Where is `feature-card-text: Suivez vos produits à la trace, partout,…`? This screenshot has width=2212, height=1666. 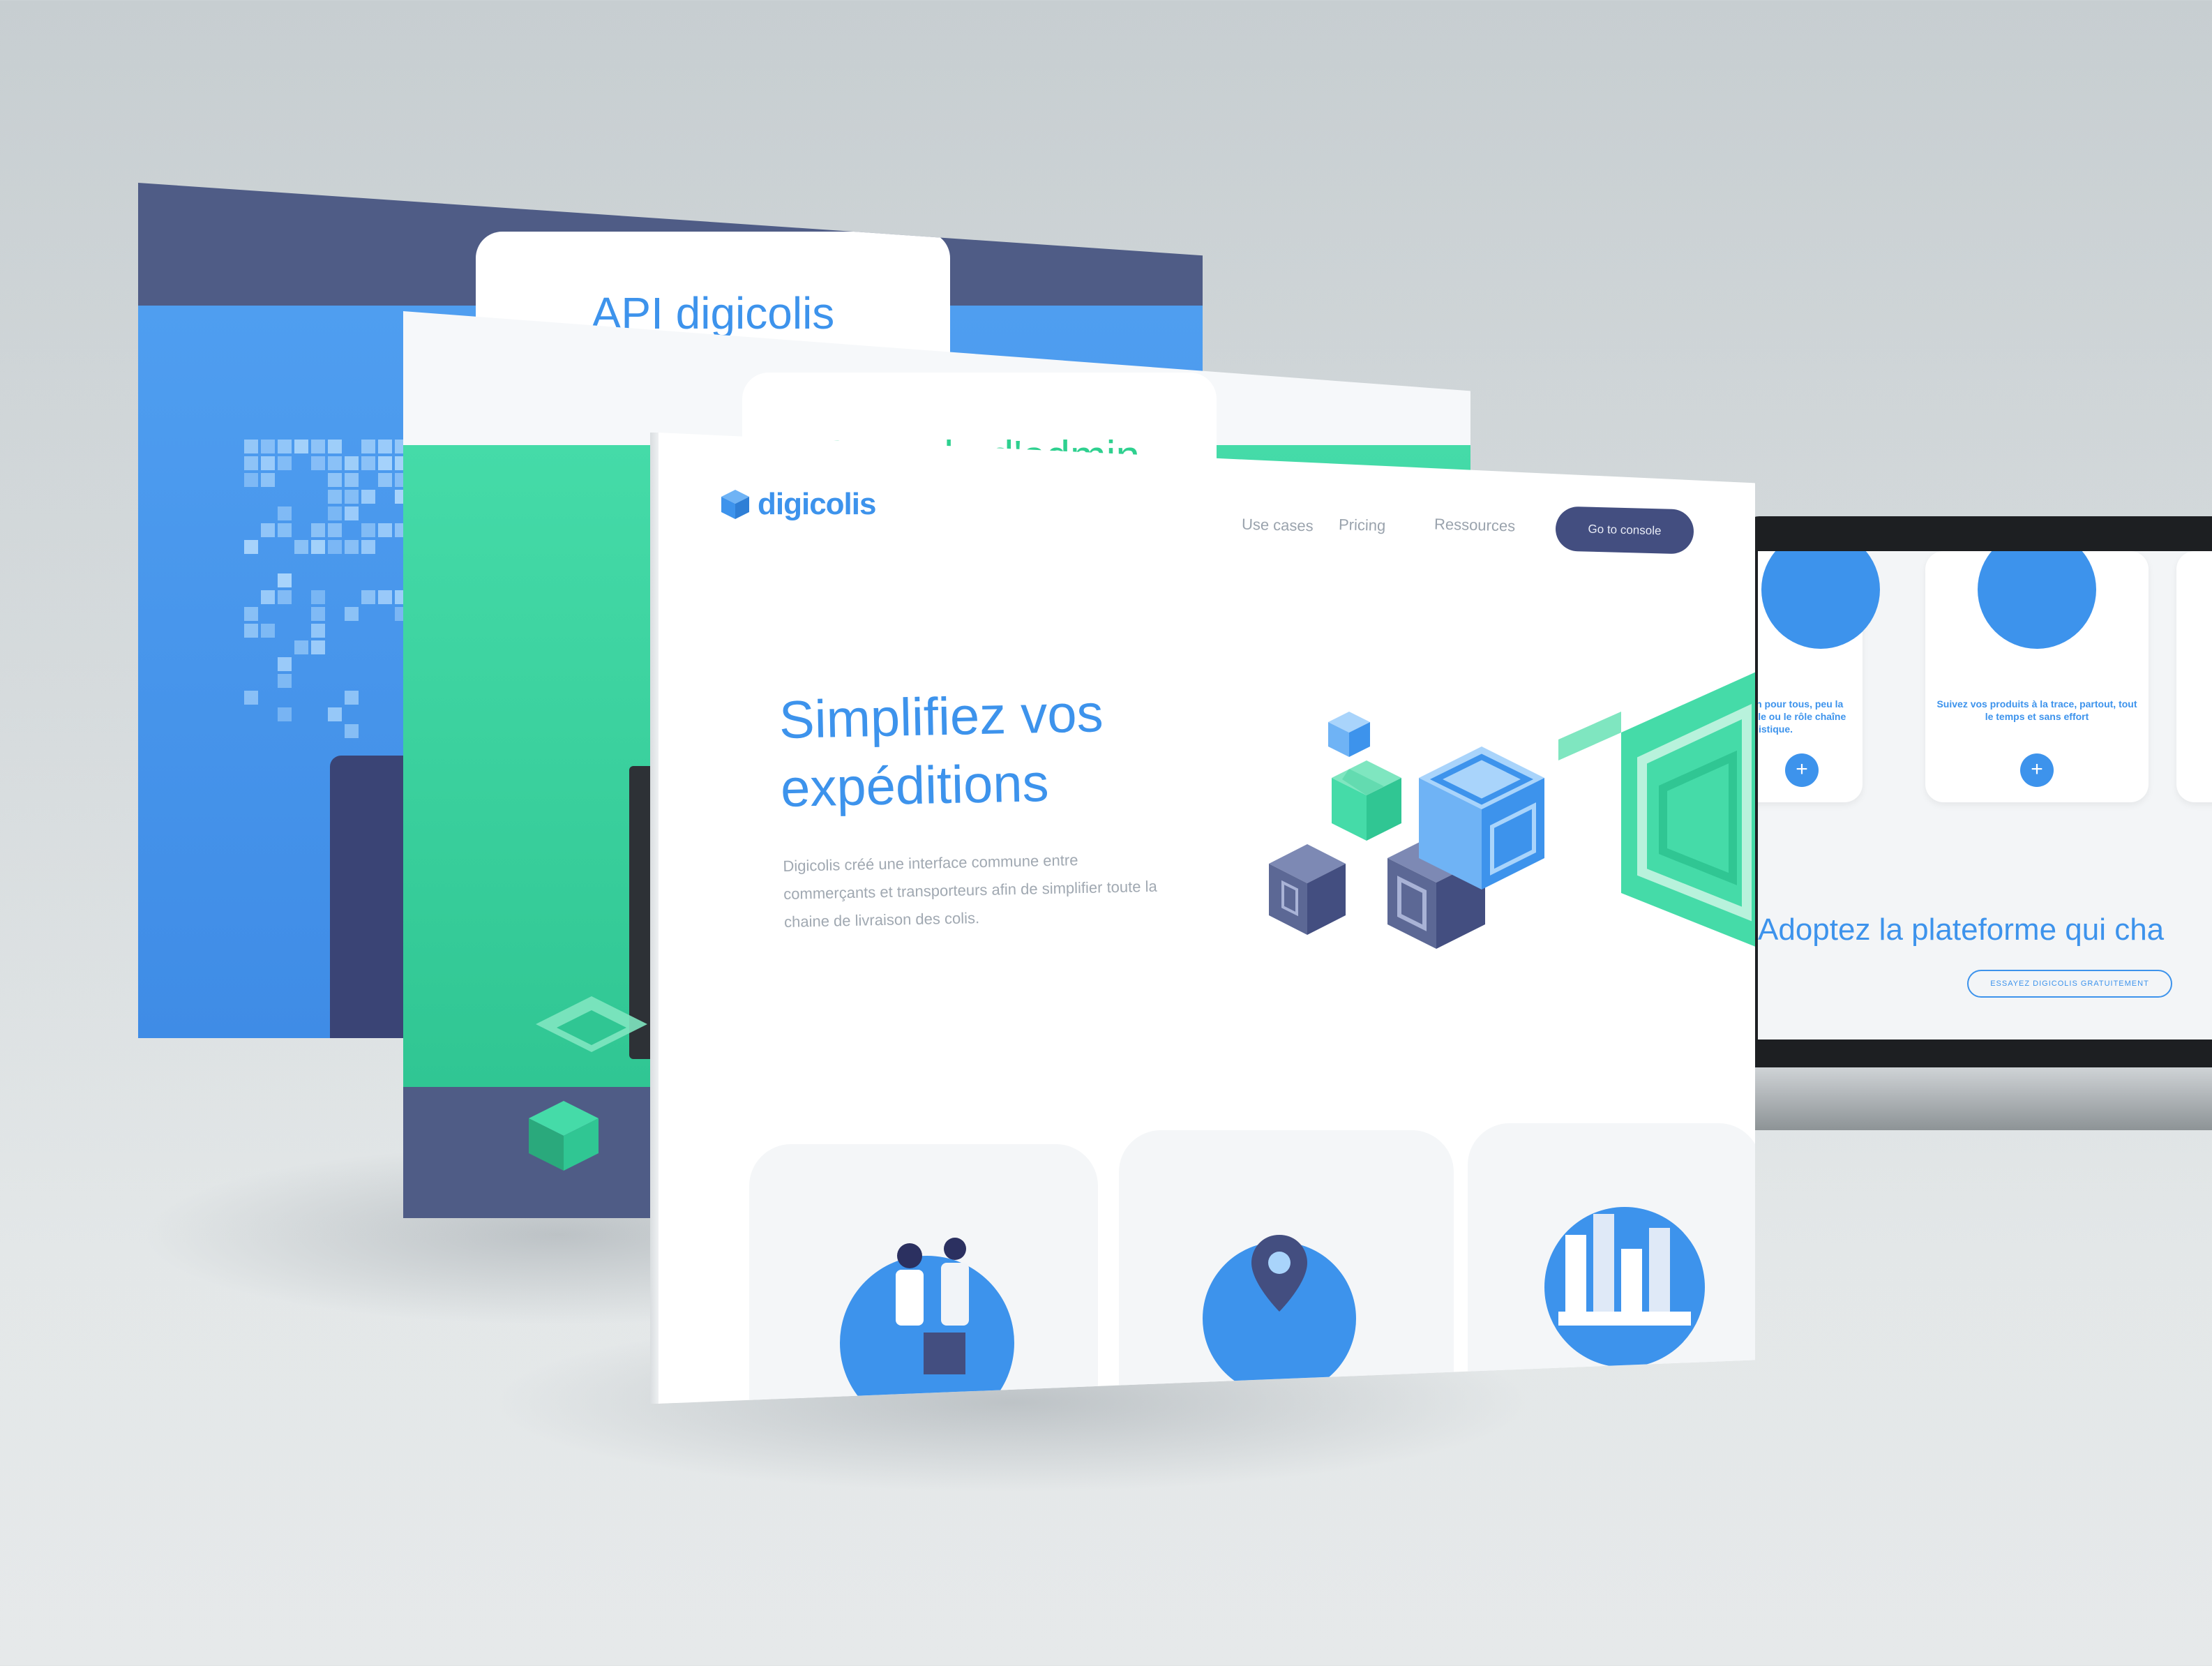
feature-card-text: Suivez vos produits à la trace, partout,… is located at coordinates (2037, 710).